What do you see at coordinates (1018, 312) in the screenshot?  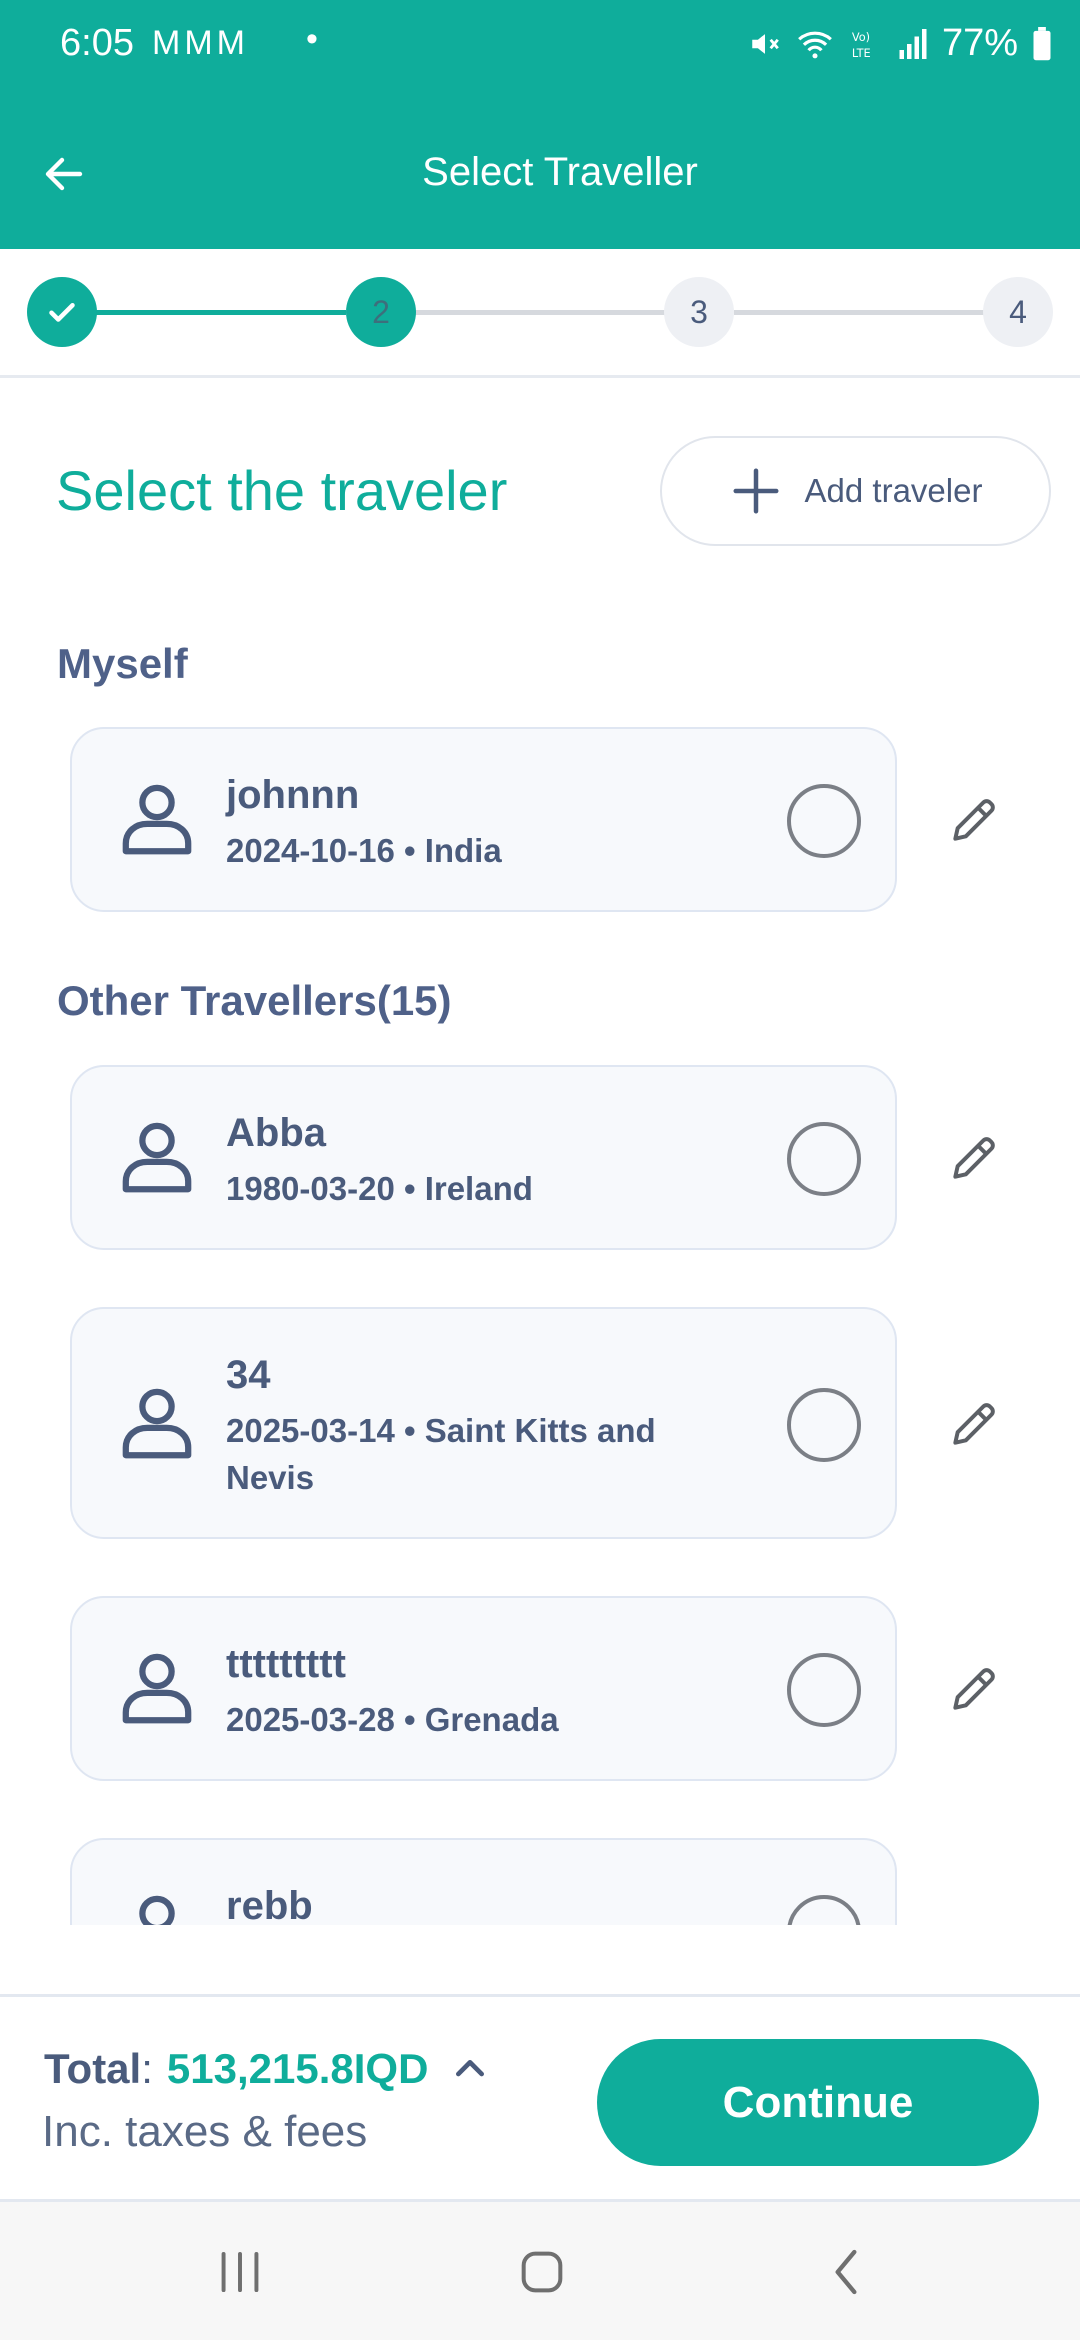 I see `step-4: 4` at bounding box center [1018, 312].